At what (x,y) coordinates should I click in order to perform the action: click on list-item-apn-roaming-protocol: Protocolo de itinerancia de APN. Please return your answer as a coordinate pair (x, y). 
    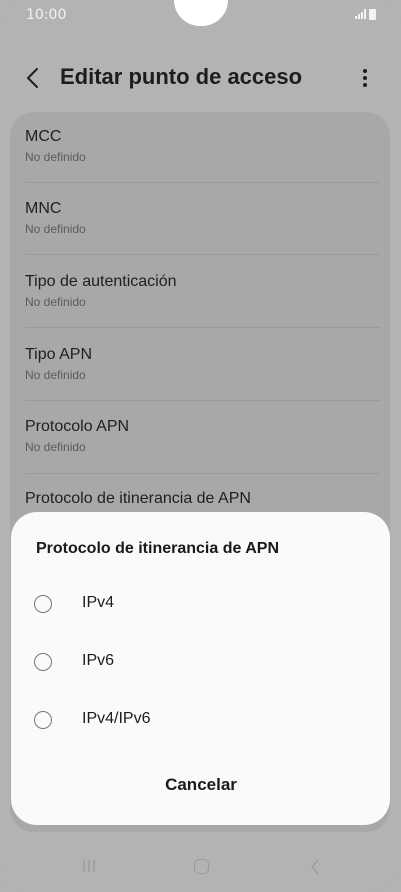
    Looking at the image, I should click on (202, 499).